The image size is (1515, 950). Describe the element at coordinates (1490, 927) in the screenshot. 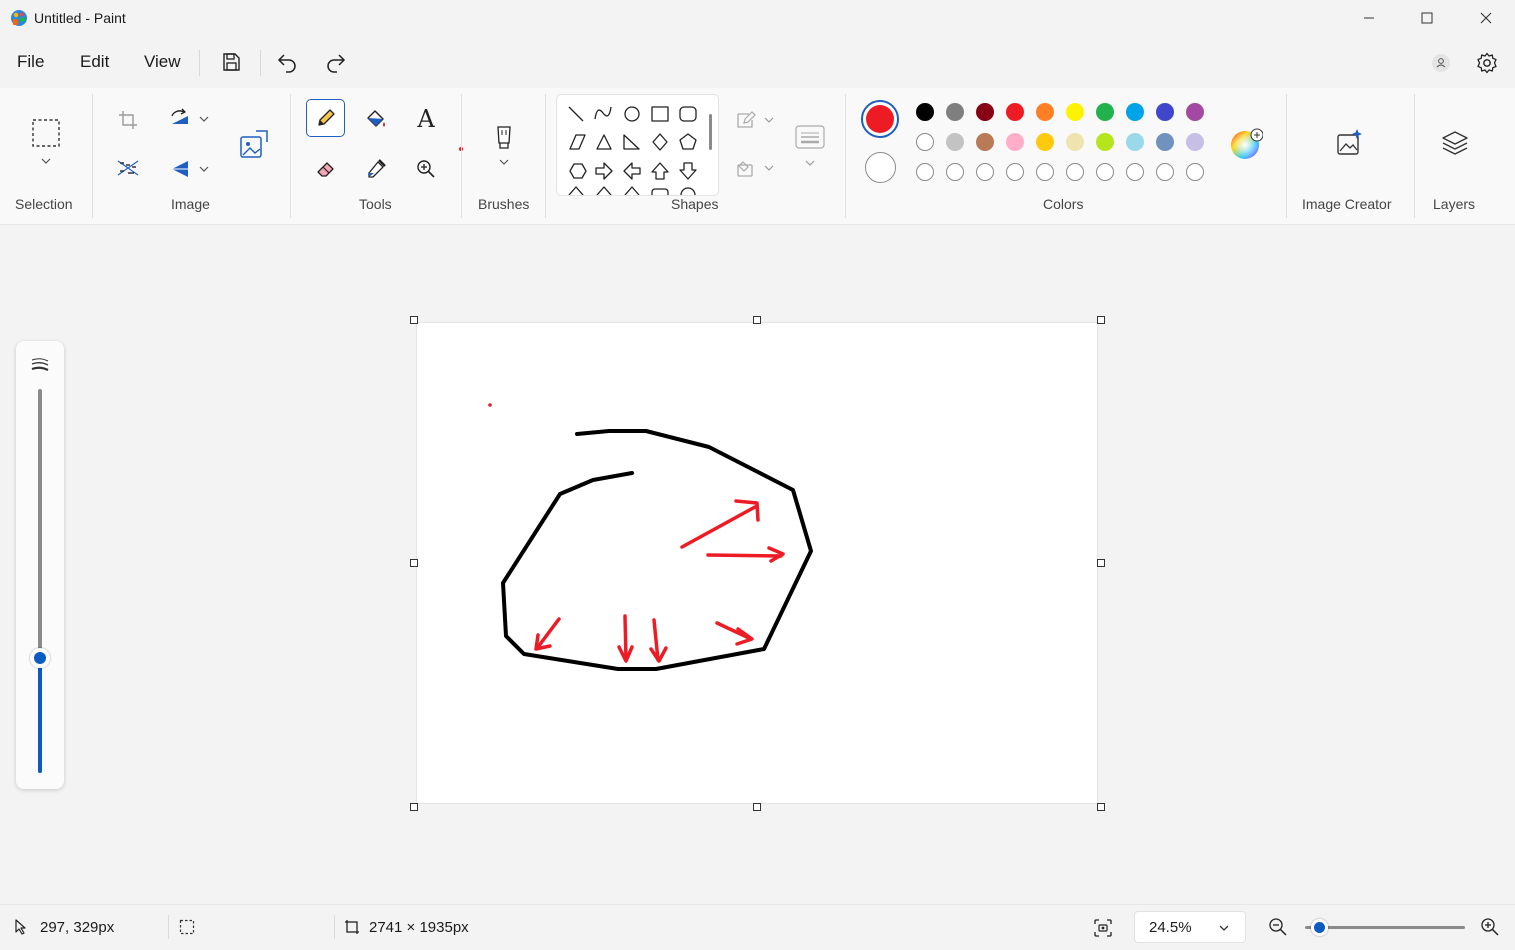

I see `zoom-in-button` at that location.